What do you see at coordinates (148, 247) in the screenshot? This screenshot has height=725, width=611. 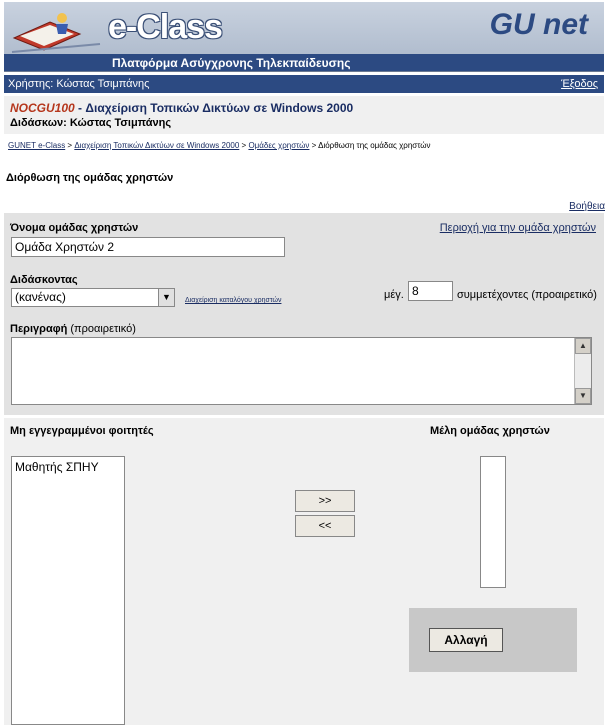 I see `group-name-input: Ομάδα Χρηστών 2` at bounding box center [148, 247].